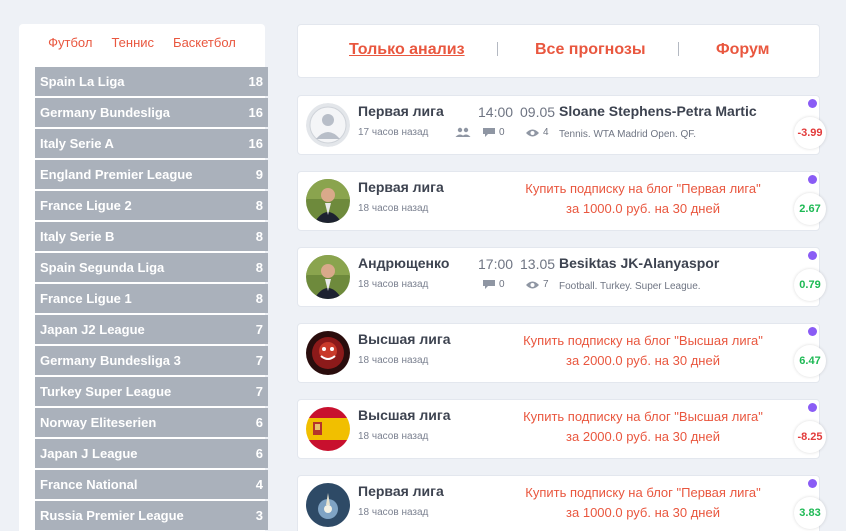 Image resolution: width=846 pixels, height=531 pixels. I want to click on league-count: 3, so click(259, 515).